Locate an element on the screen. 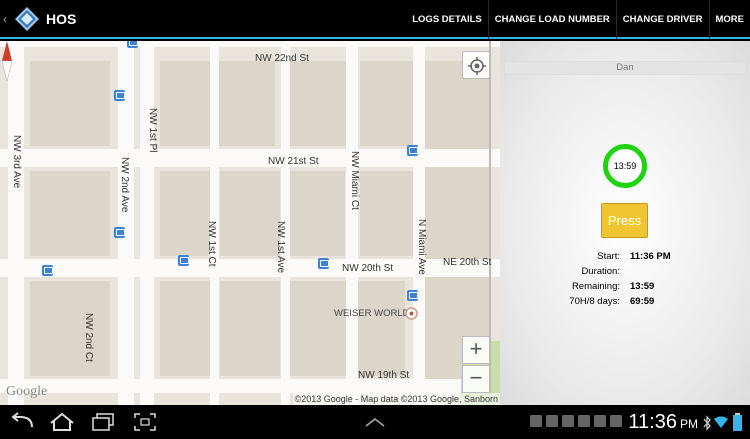  more-button: MORE is located at coordinates (729, 19).